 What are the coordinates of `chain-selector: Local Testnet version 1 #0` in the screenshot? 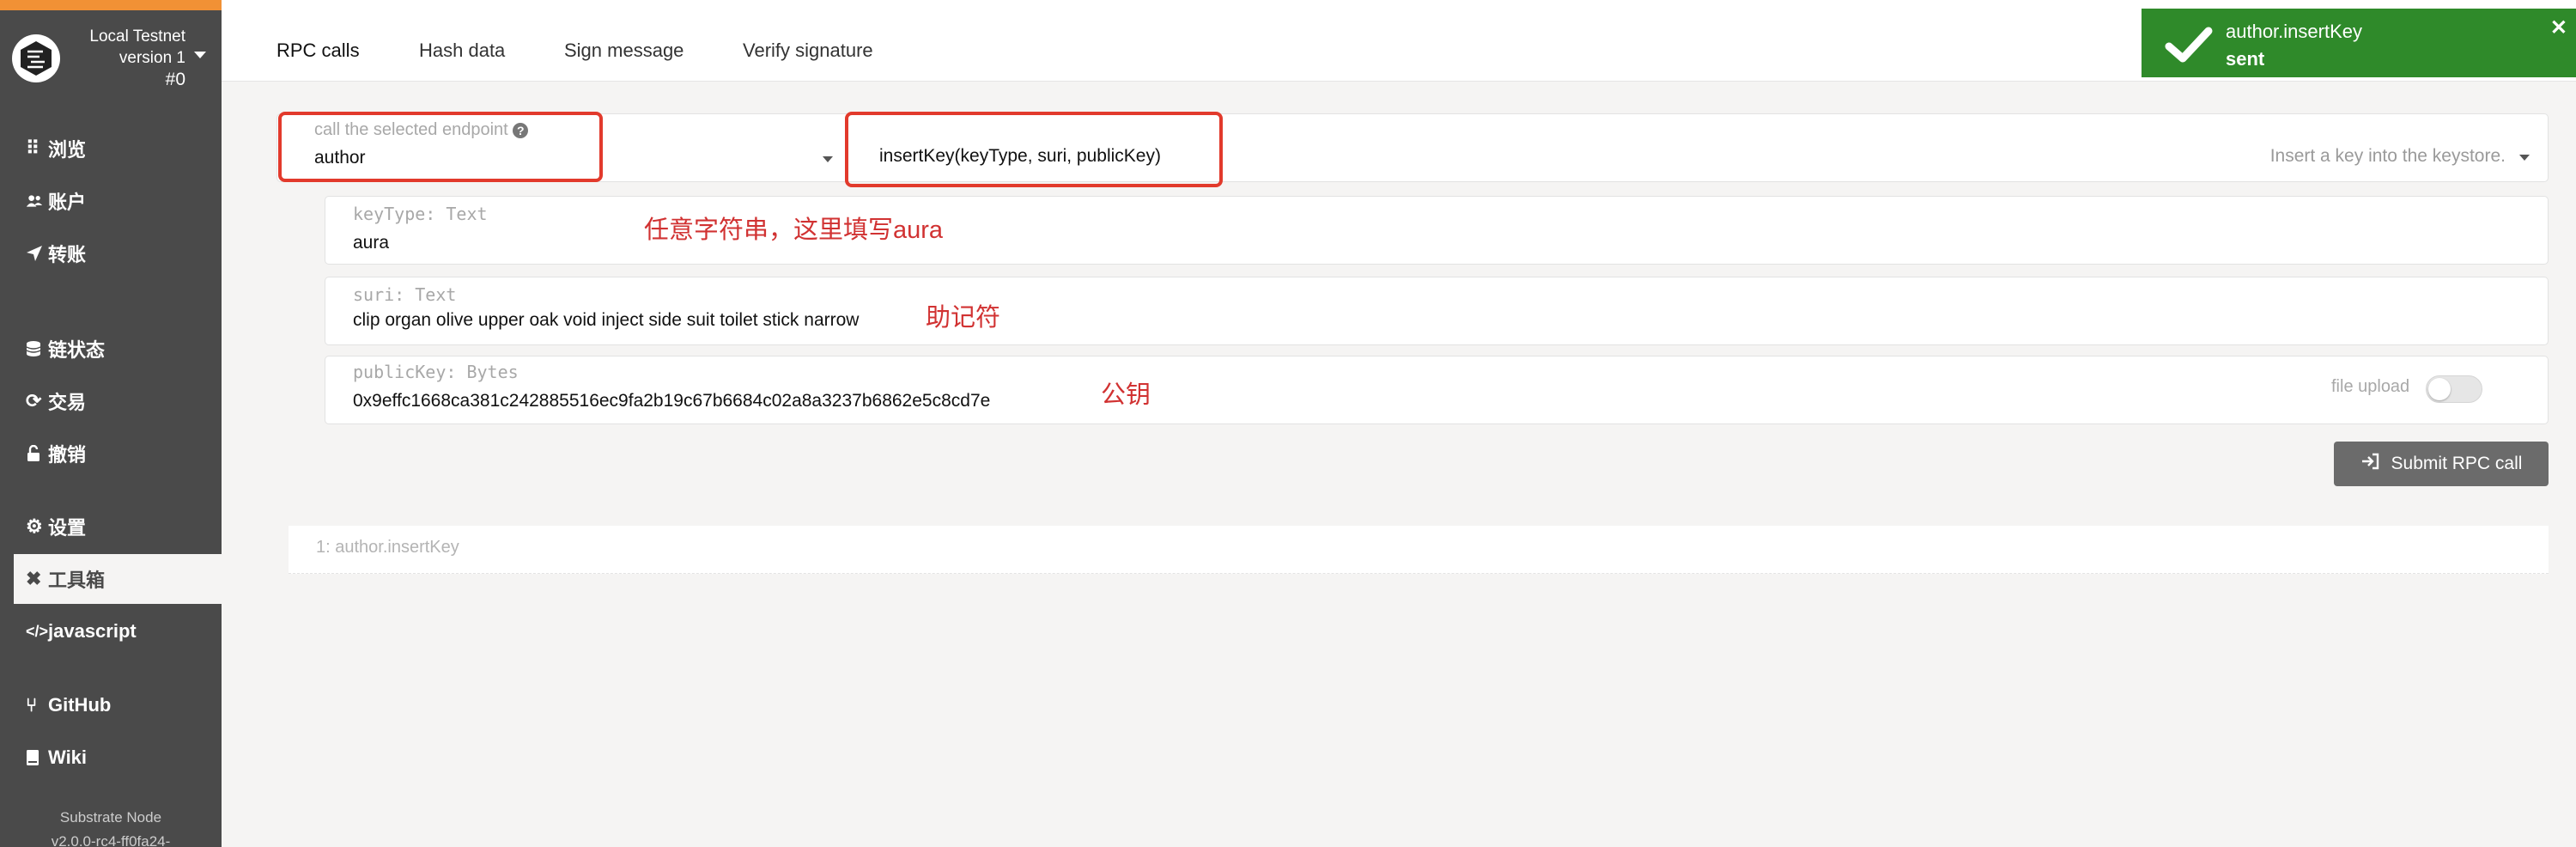 It's located at (111, 53).